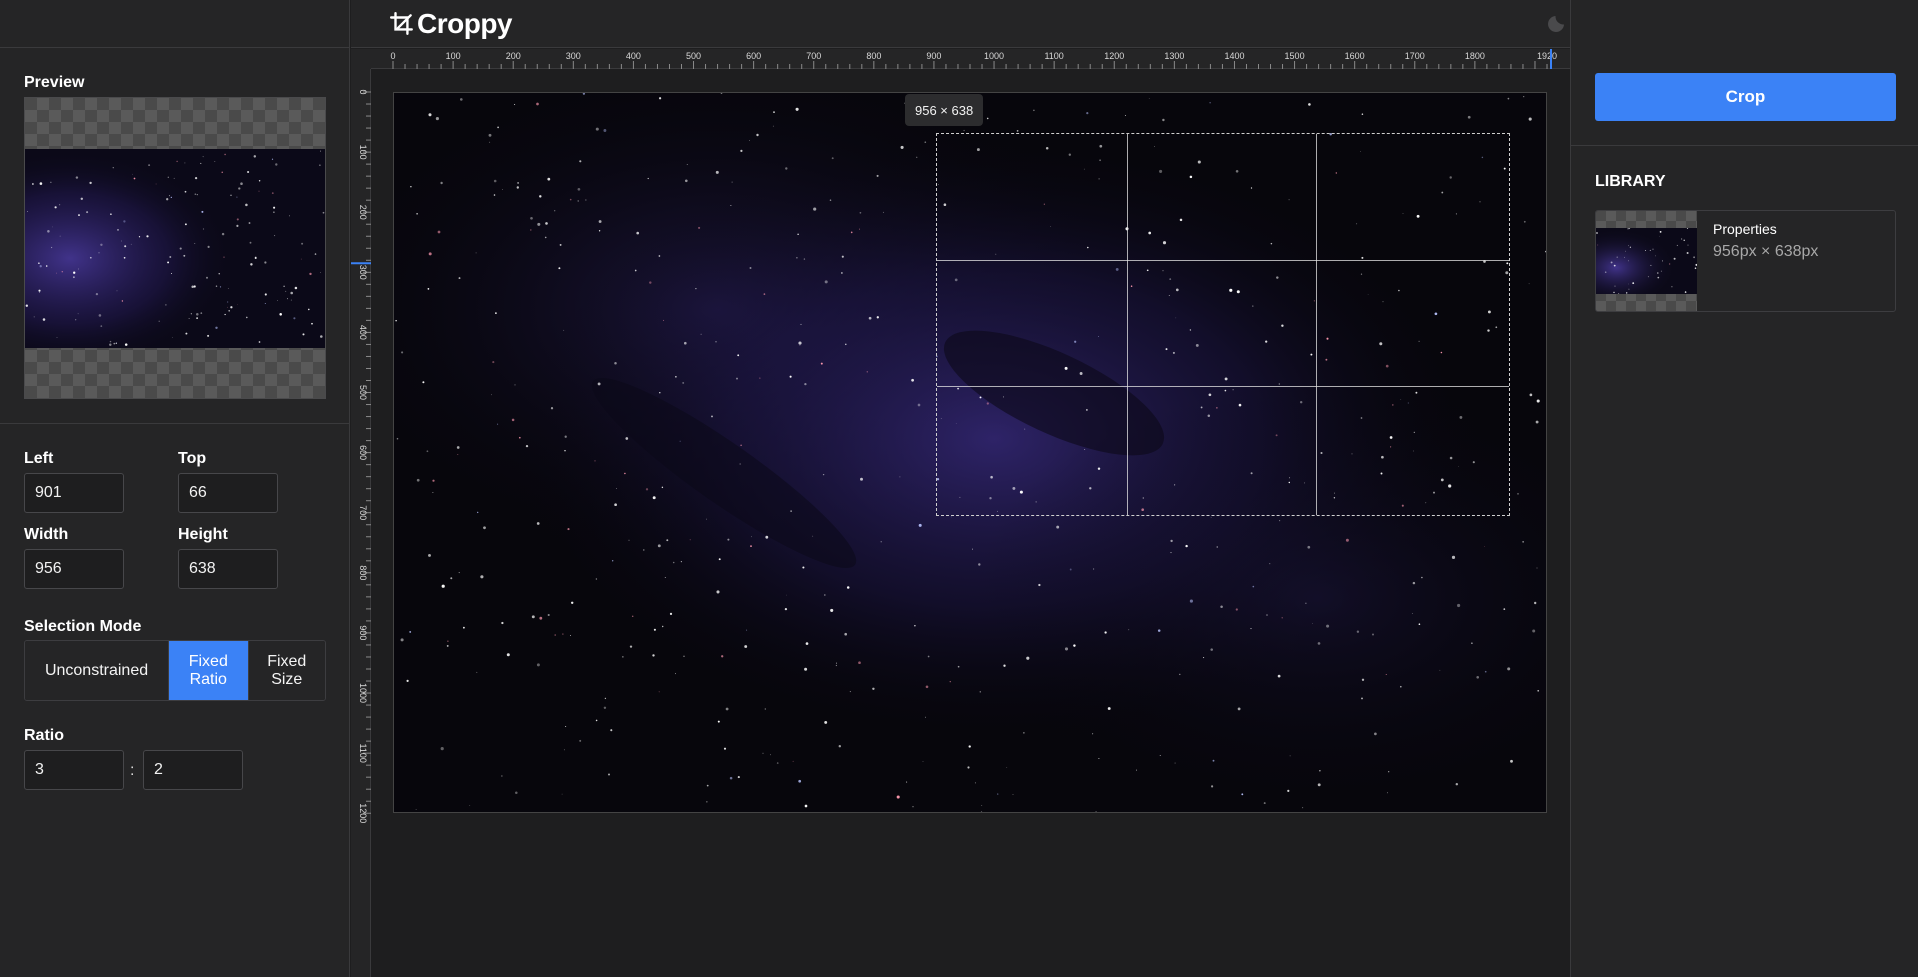 The width and height of the screenshot is (1918, 977). I want to click on library-title: LIBRARY, so click(1630, 181).